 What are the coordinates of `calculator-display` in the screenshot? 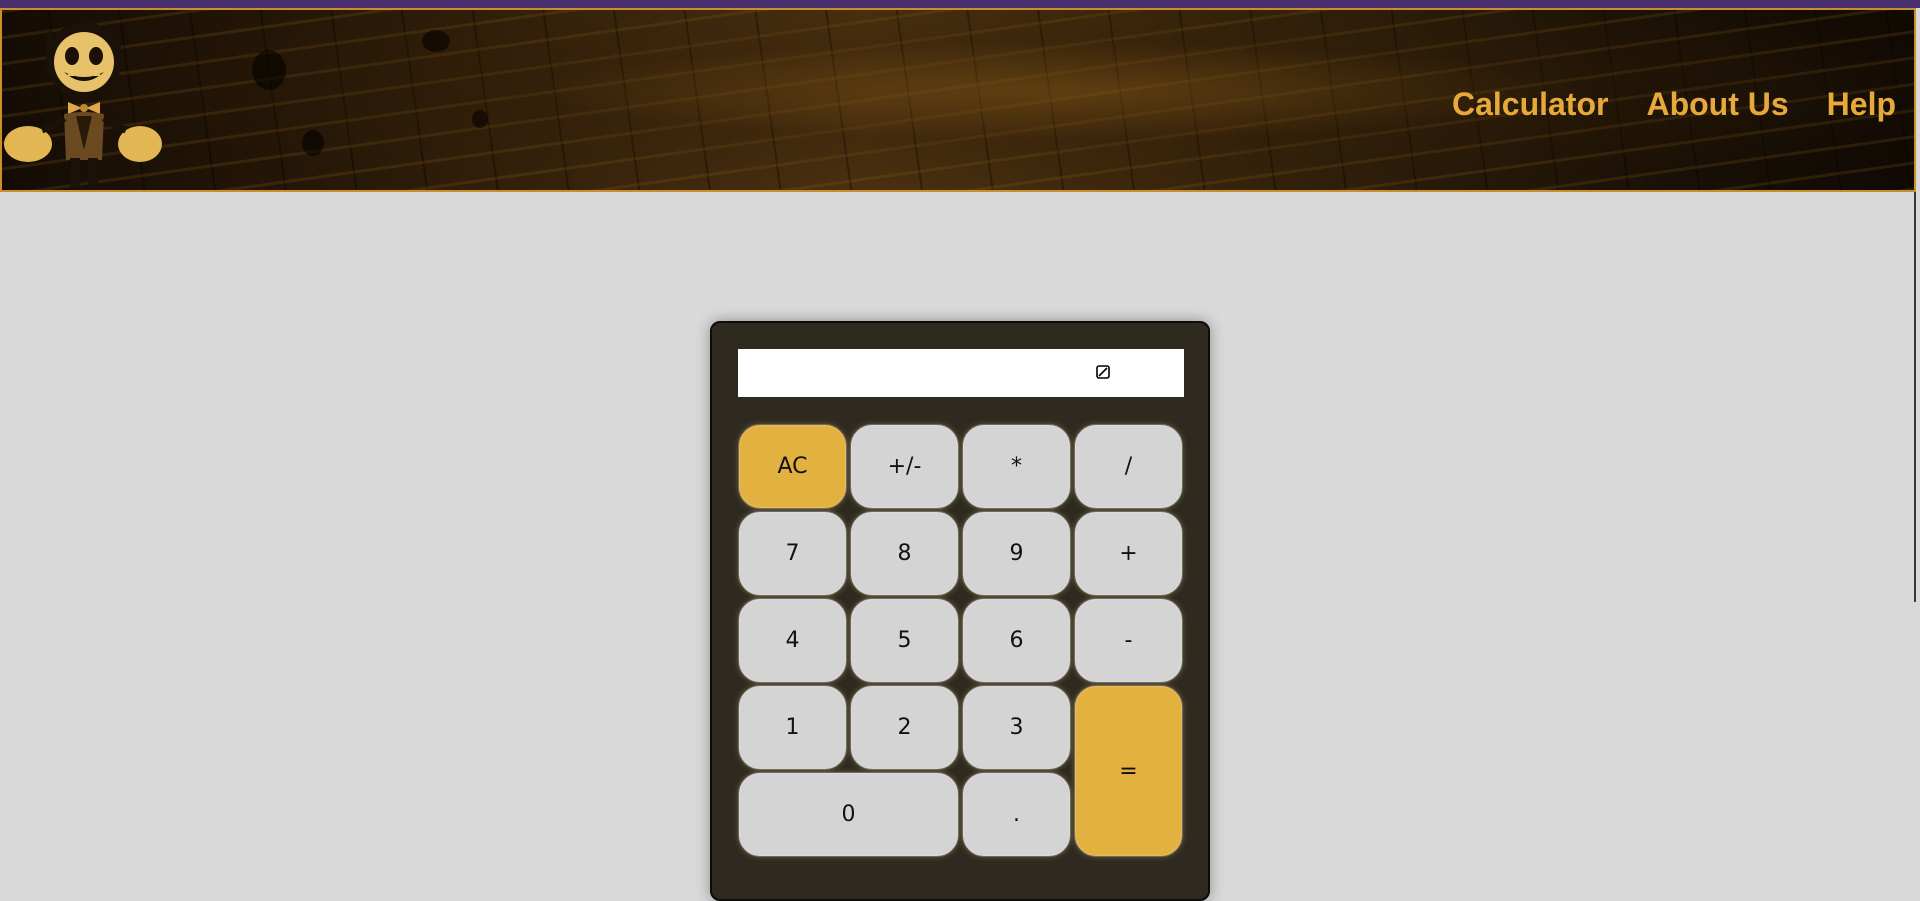 It's located at (961, 373).